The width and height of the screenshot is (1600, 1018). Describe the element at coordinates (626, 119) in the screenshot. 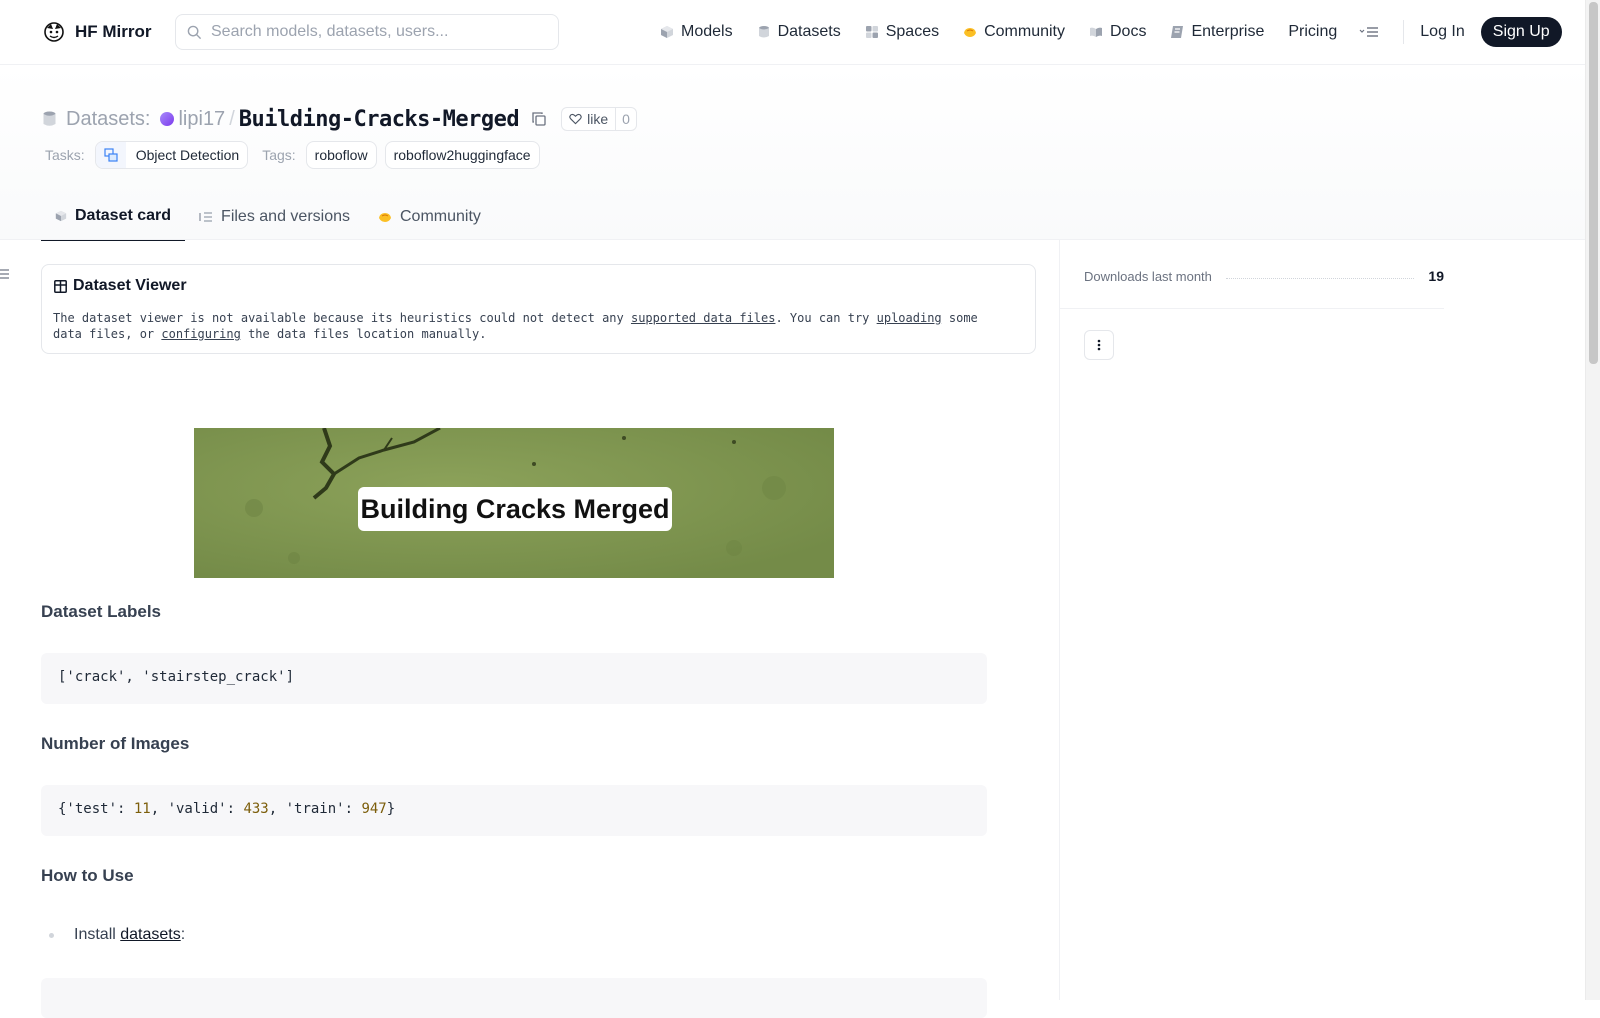

I see `like-count: 0` at that location.